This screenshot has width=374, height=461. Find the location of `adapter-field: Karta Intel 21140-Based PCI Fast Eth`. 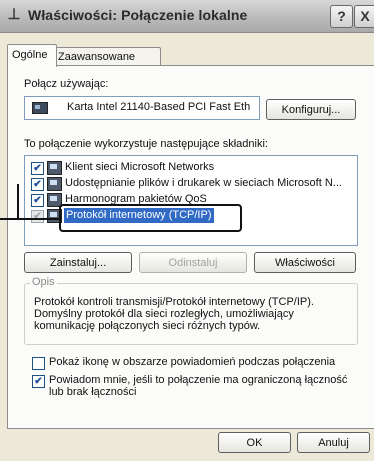

adapter-field: Karta Intel 21140-Based PCI Fast Eth is located at coordinates (142, 108).